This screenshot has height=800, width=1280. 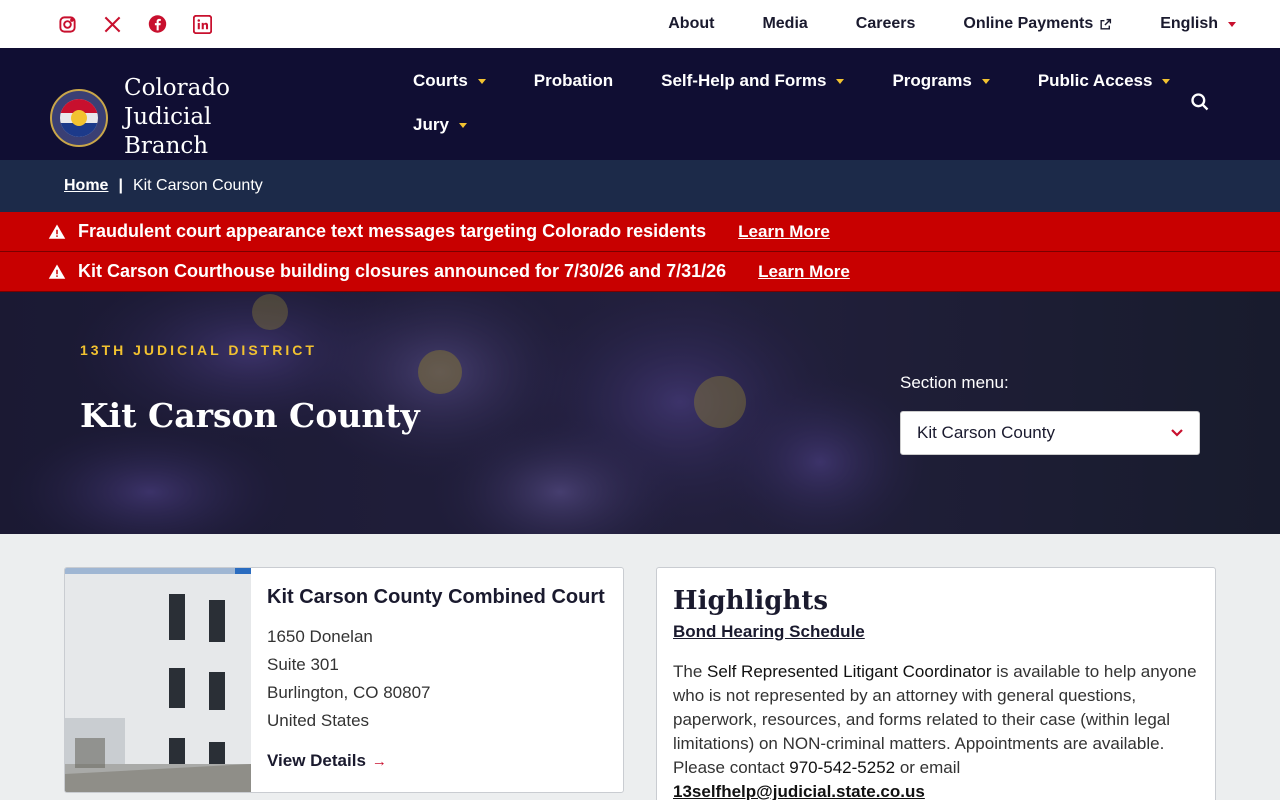 I want to click on phone-number: 970-542-5252, so click(x=842, y=767).